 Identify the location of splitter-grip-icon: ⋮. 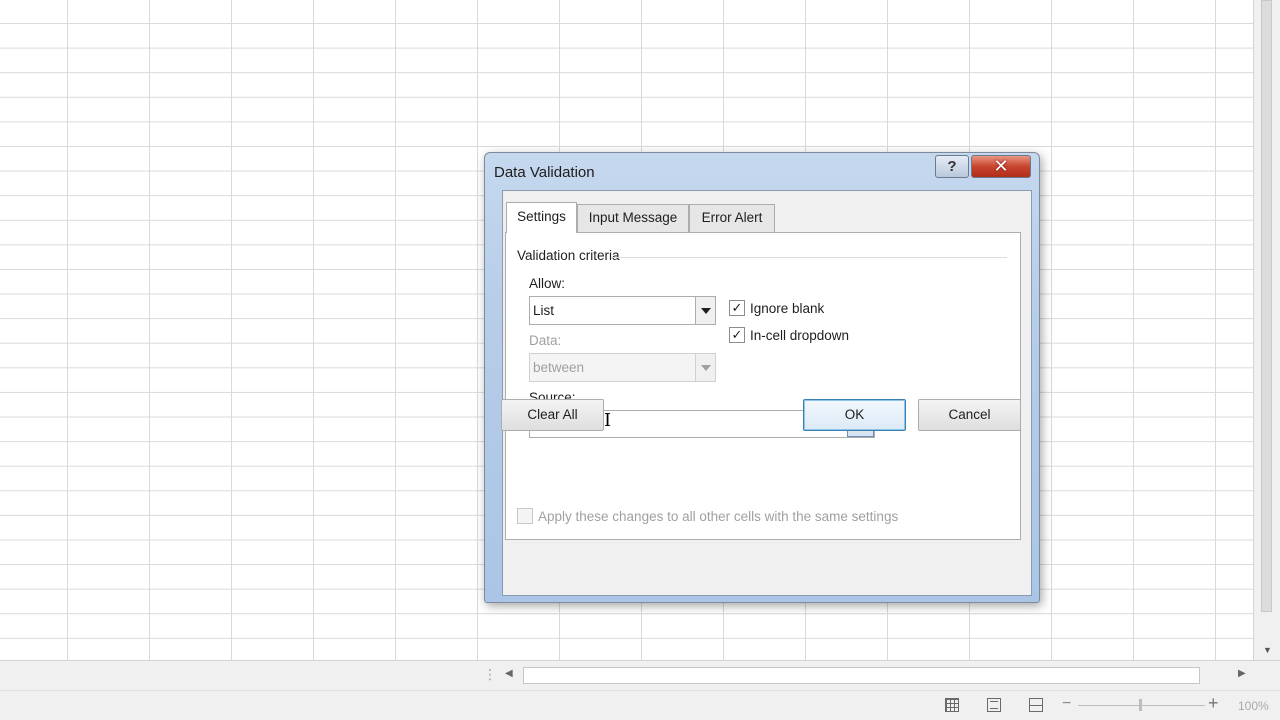
(490, 674).